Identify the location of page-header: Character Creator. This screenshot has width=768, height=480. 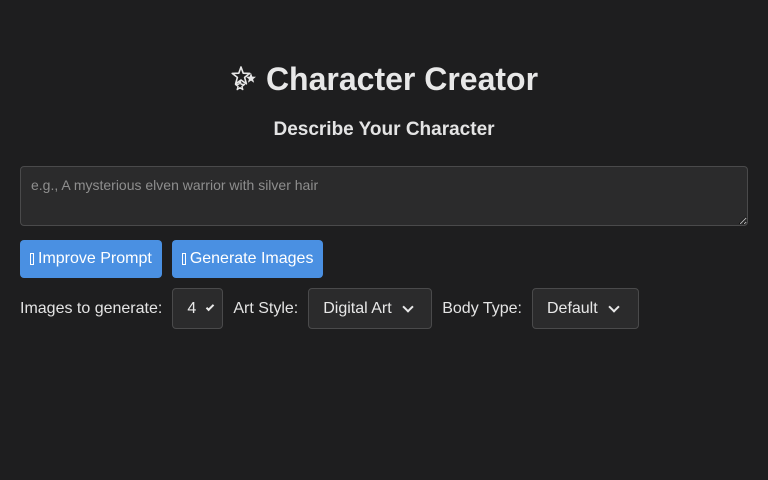
(384, 79).